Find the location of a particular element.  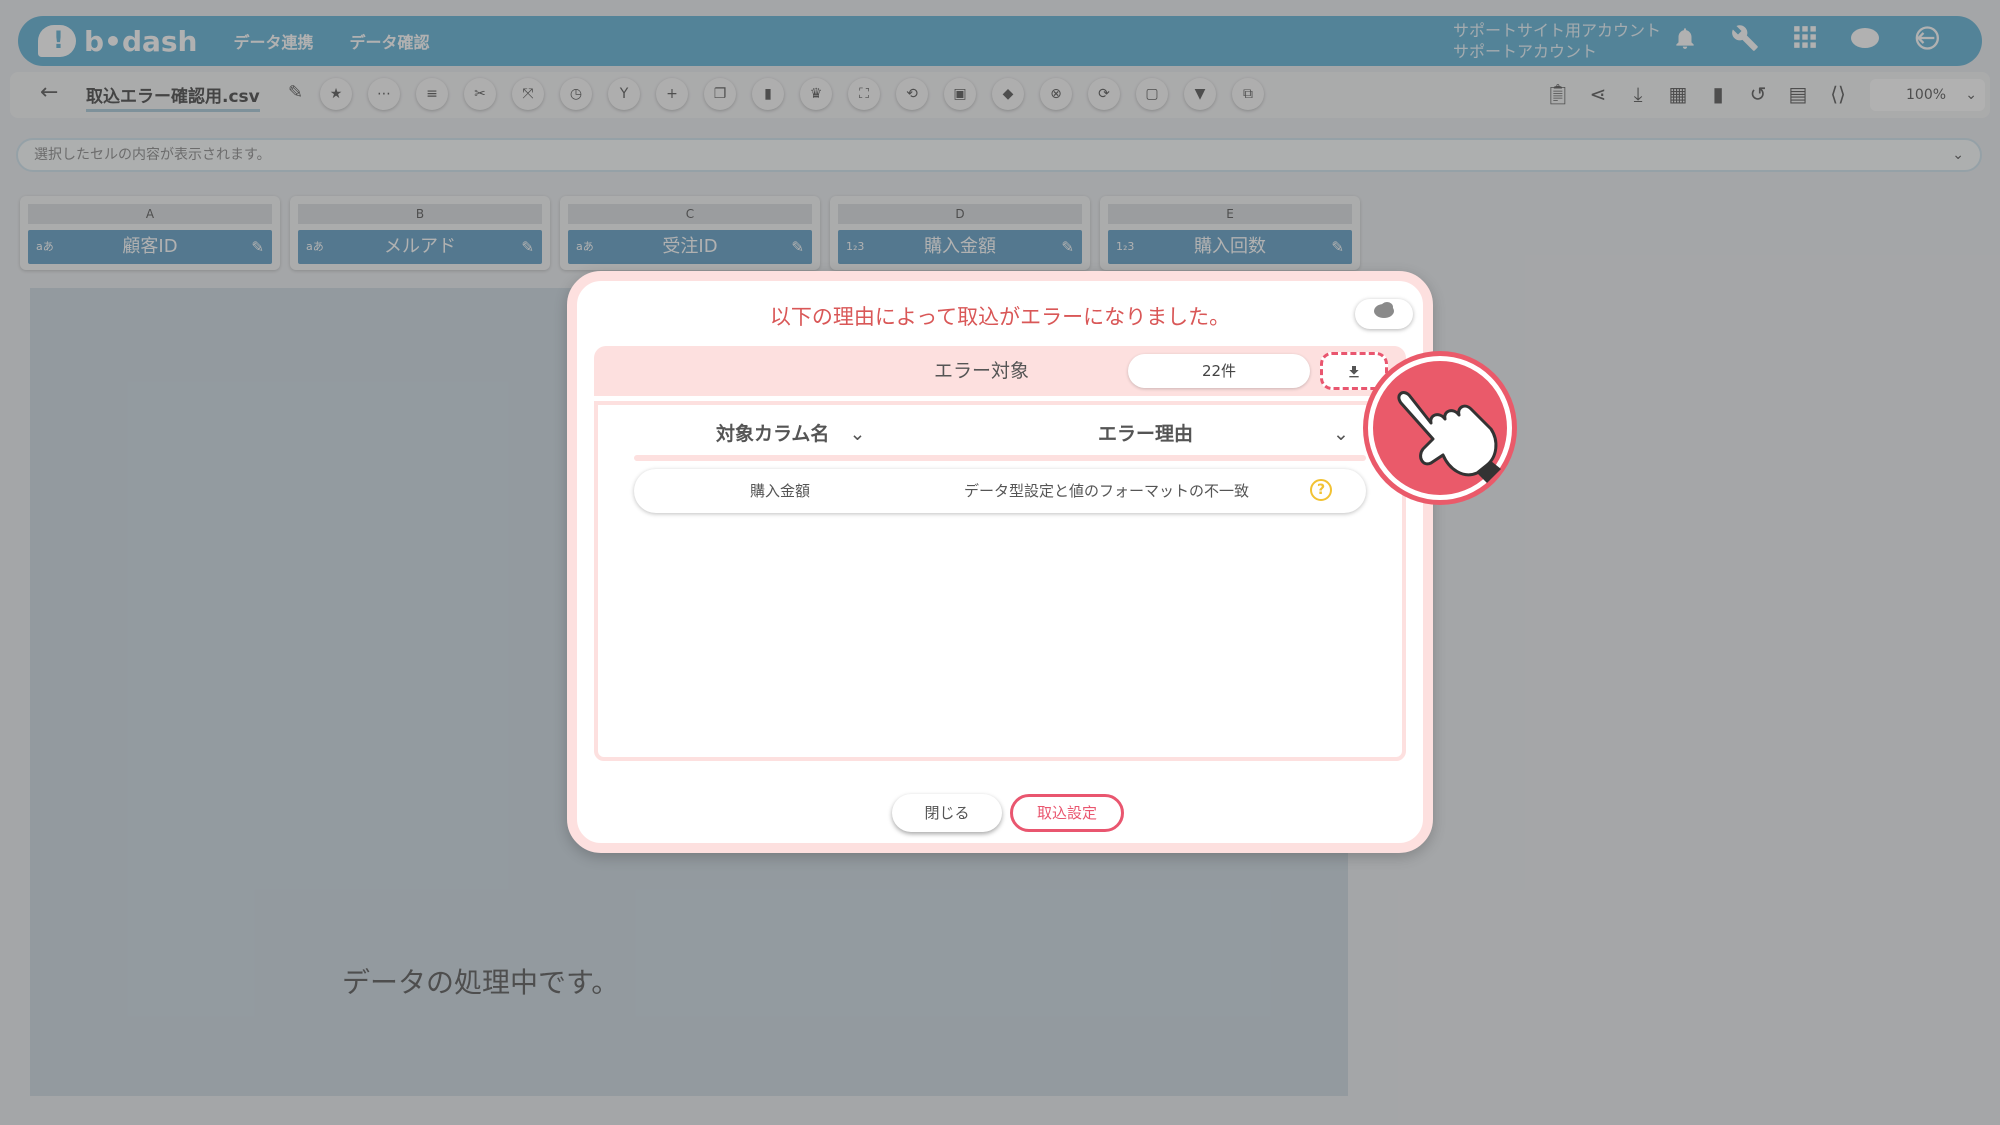

error-reason: データ型設定と値のフォーマットの不一致 is located at coordinates (1107, 491).